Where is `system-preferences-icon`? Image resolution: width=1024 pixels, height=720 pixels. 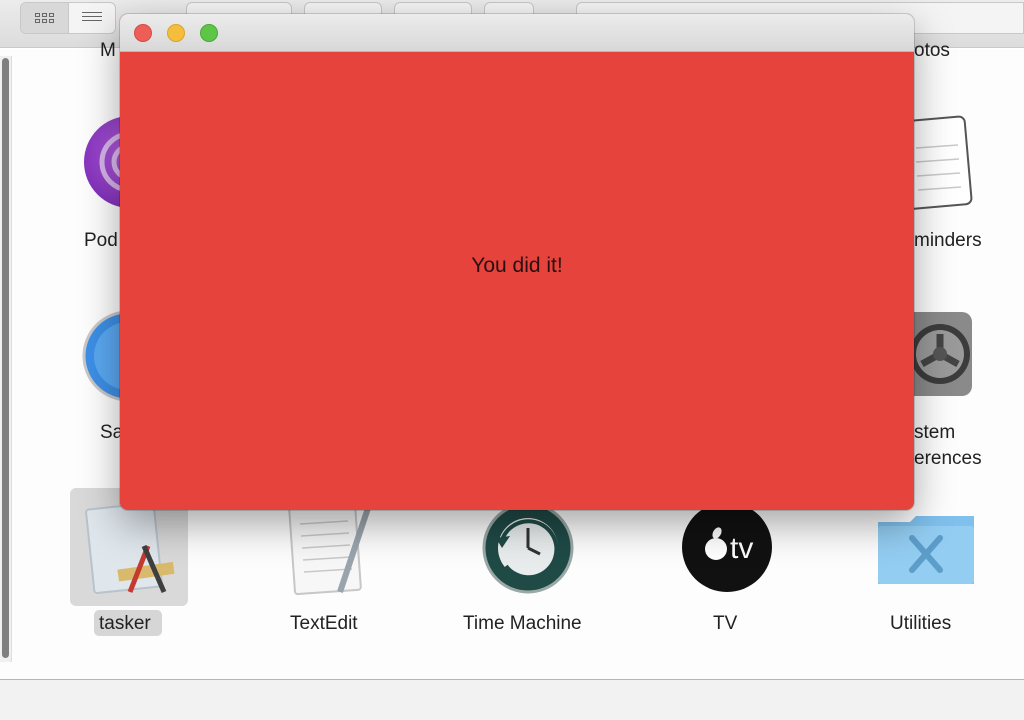
system-preferences-icon is located at coordinates (944, 354).